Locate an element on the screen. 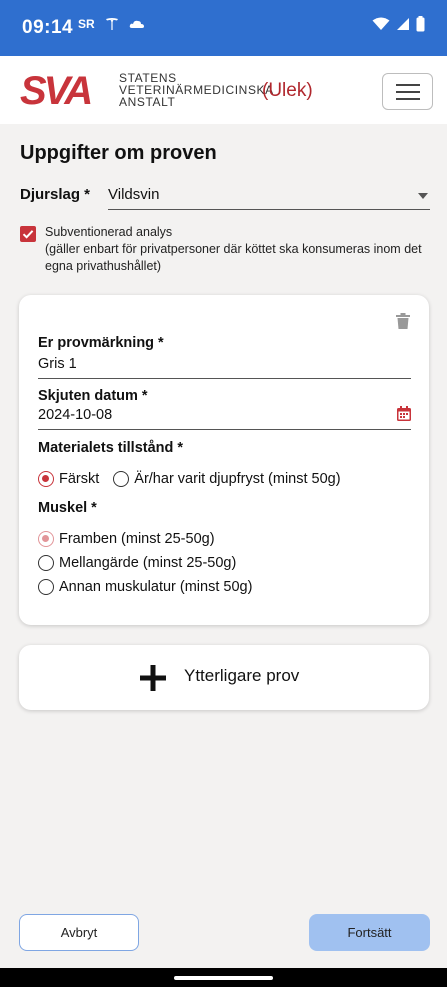 This screenshot has height=987, width=447. material-radio-frozen is located at coordinates (121, 479).